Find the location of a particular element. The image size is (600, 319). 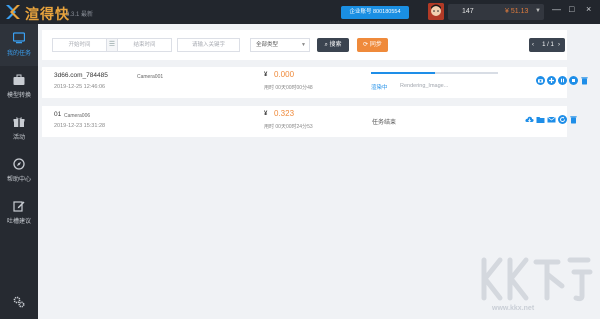

close-button: × is located at coordinates (588, 9).